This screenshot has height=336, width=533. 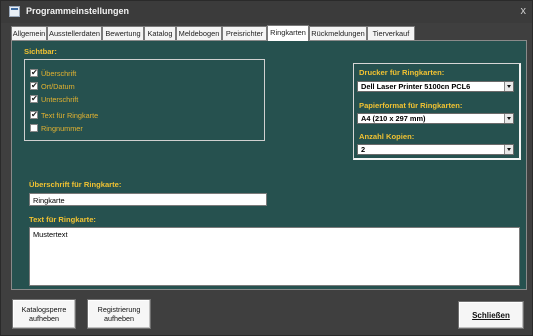 What do you see at coordinates (119, 309) in the screenshot?
I see `registrierung-line1: Registrierung` at bounding box center [119, 309].